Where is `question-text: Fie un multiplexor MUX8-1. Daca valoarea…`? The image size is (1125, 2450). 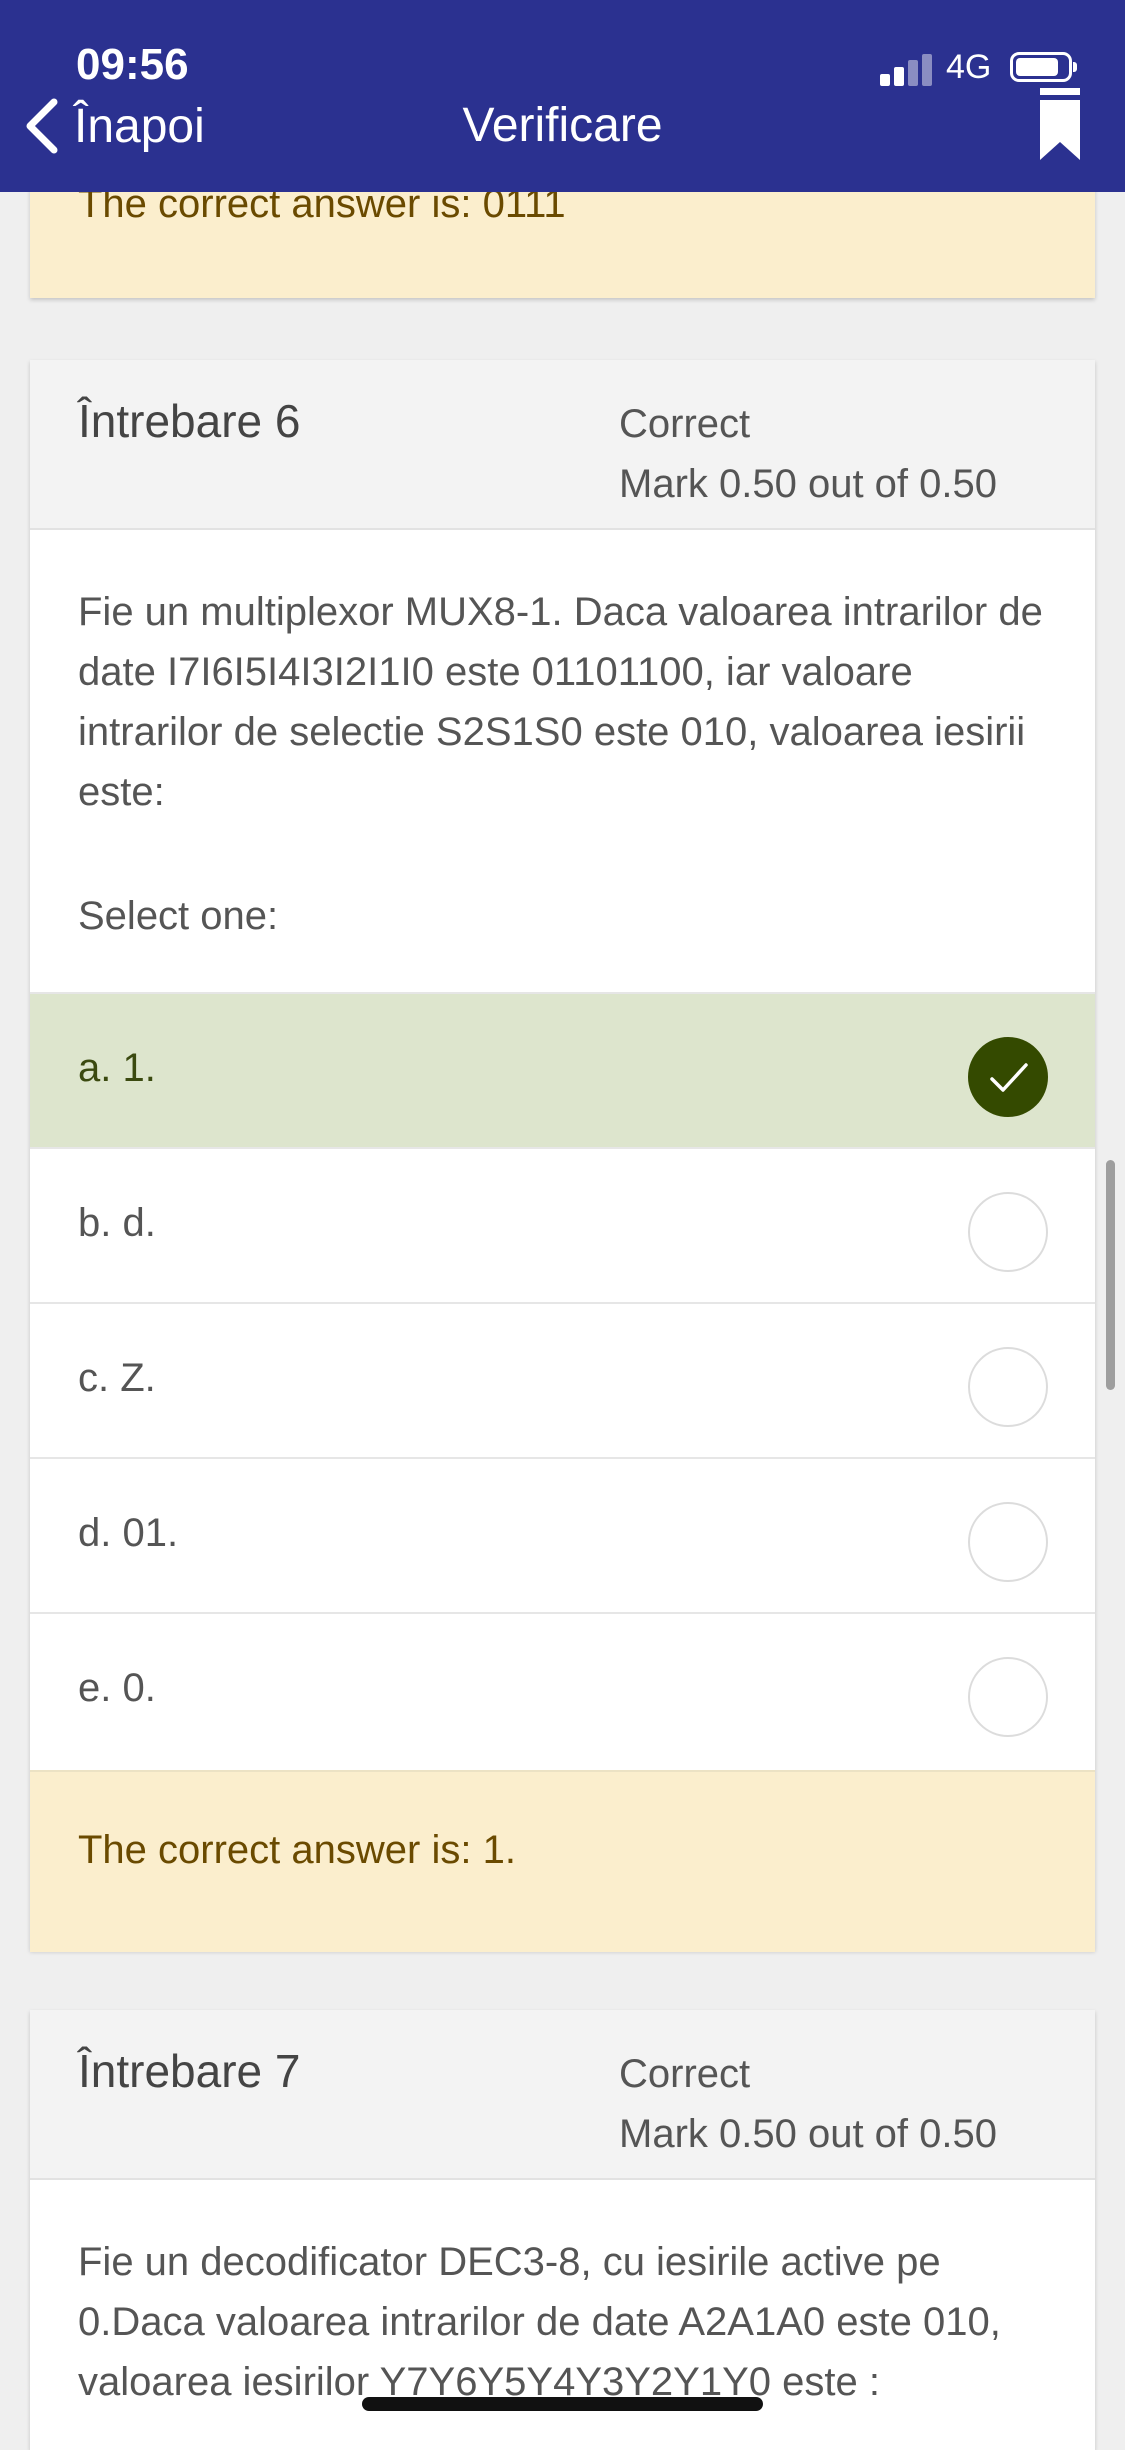 question-text: Fie un multiplexor MUX8-1. Daca valoarea… is located at coordinates (560, 702).